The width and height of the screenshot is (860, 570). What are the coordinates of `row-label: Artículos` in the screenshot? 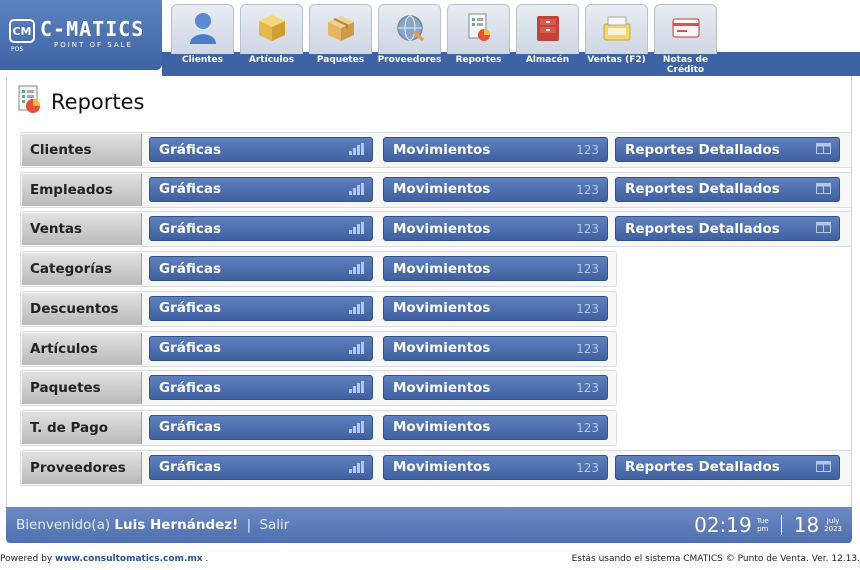 It's located at (82, 348).